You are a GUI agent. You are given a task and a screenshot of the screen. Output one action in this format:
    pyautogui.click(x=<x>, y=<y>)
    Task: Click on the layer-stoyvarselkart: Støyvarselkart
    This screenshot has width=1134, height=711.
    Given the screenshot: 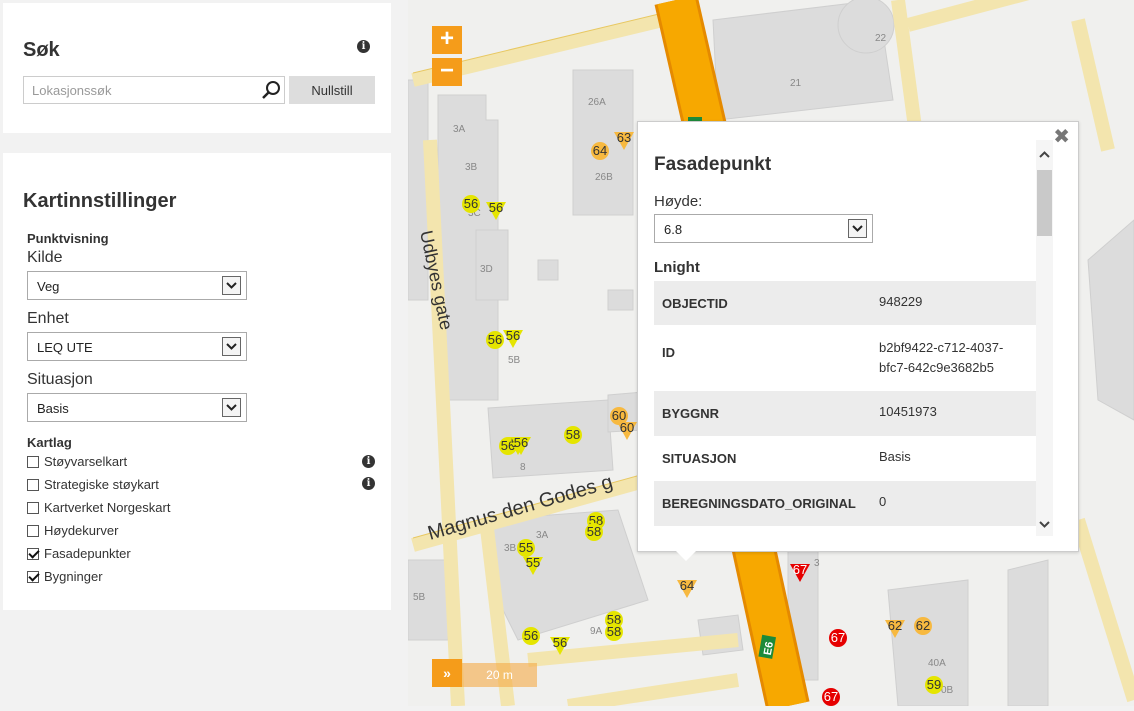 What is the action you would take?
    pyautogui.click(x=77, y=462)
    